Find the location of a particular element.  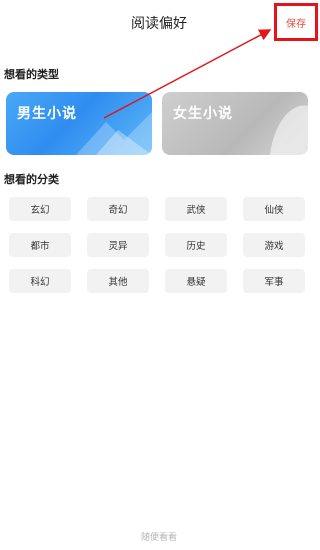

category-tag: 历史 is located at coordinates (196, 245).